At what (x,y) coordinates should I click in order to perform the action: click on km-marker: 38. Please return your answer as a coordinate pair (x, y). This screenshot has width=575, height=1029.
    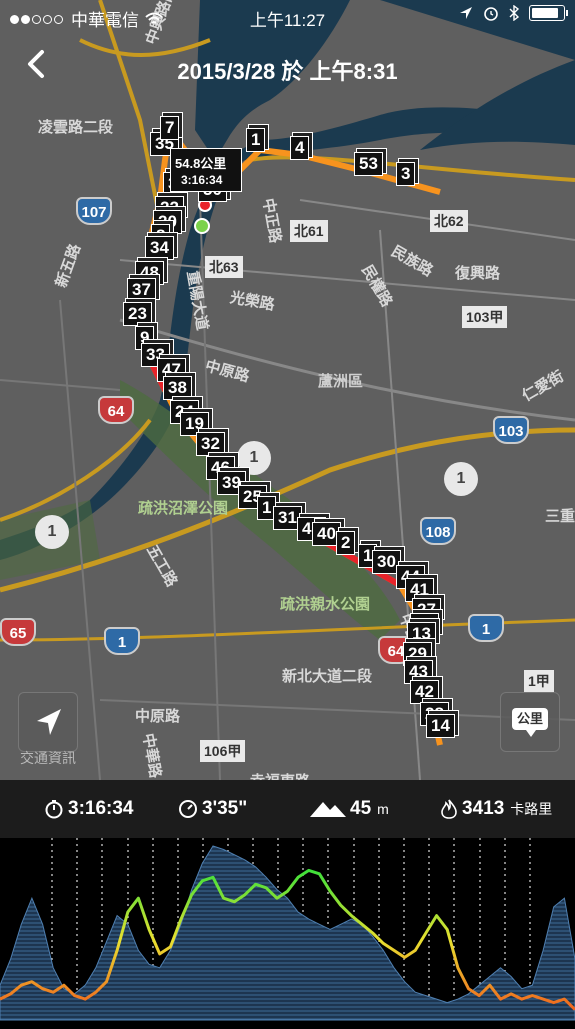
    Looking at the image, I should click on (177, 388).